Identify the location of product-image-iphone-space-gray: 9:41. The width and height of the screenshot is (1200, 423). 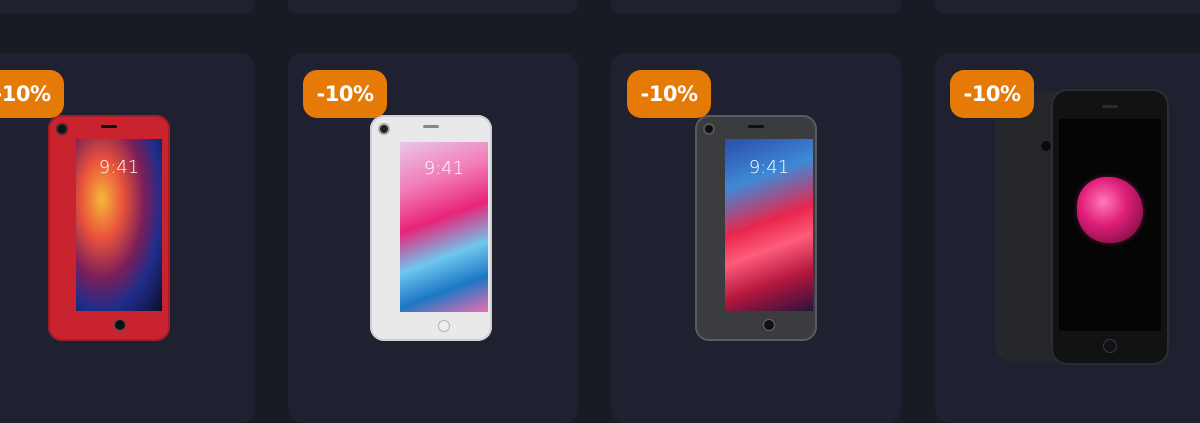
(756, 228).